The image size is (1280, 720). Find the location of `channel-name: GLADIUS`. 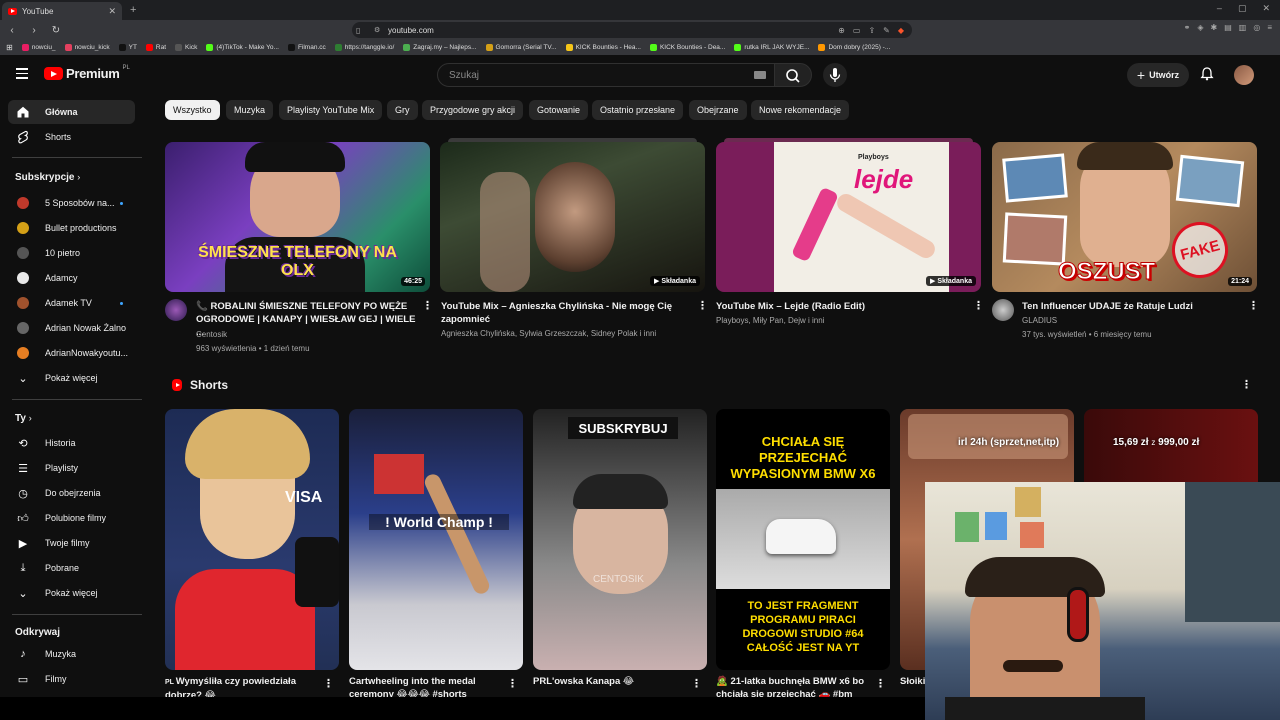

channel-name: GLADIUS is located at coordinates (1039, 321).